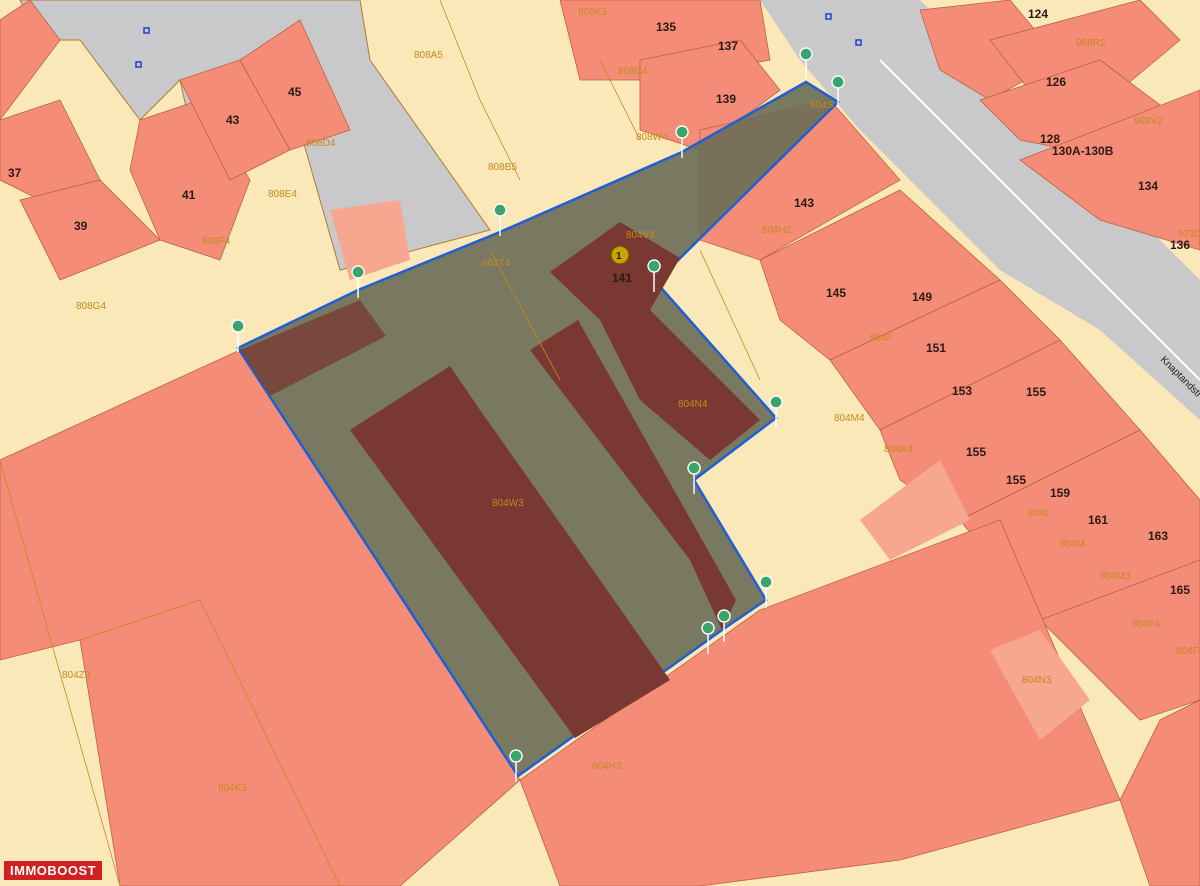 Image resolution: width=1200 pixels, height=886 pixels. I want to click on parcel-id: 804H3, so click(607, 766).